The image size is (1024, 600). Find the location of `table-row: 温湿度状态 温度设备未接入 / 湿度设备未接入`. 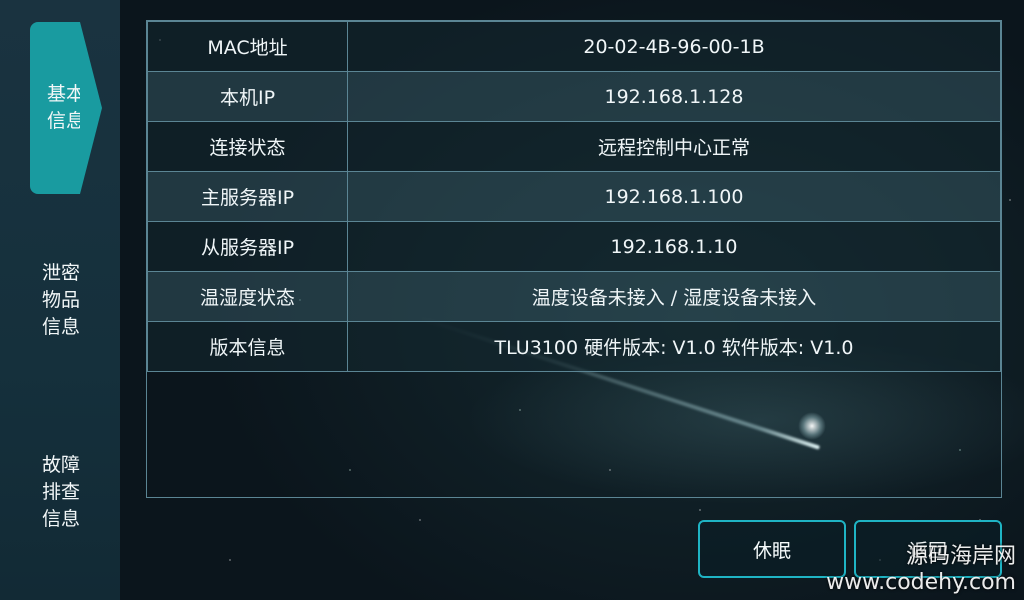

table-row: 温湿度状态 温度设备未接入 / 湿度设备未接入 is located at coordinates (574, 296).